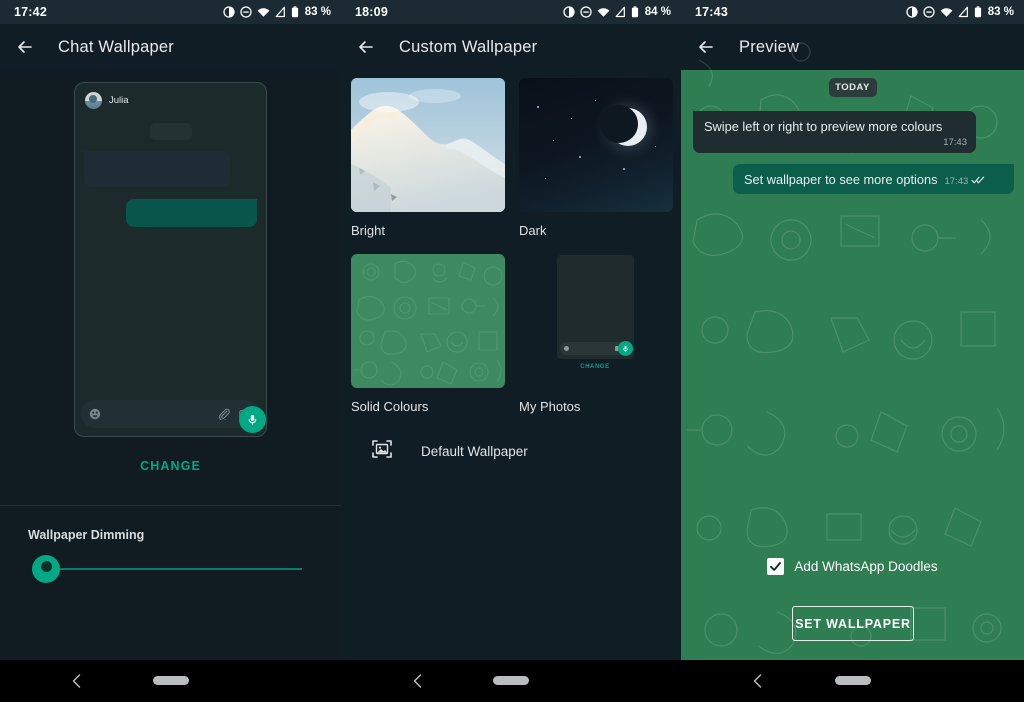  I want to click on set-wallpaper-button: SET WALLPAPER, so click(853, 623).